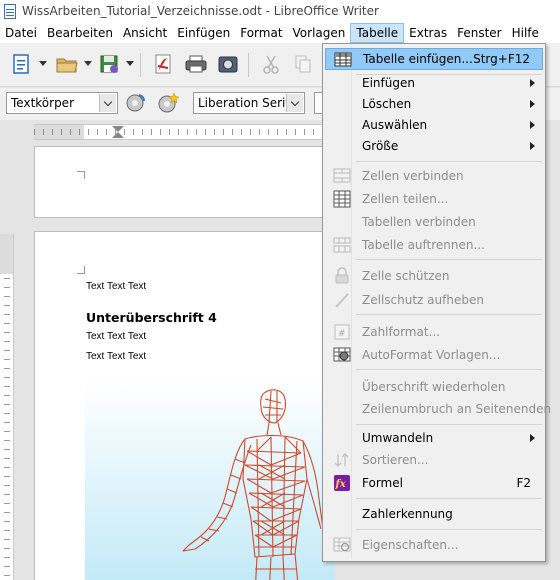 The width and height of the screenshot is (560, 580). I want to click on print-preview-button, so click(228, 64).